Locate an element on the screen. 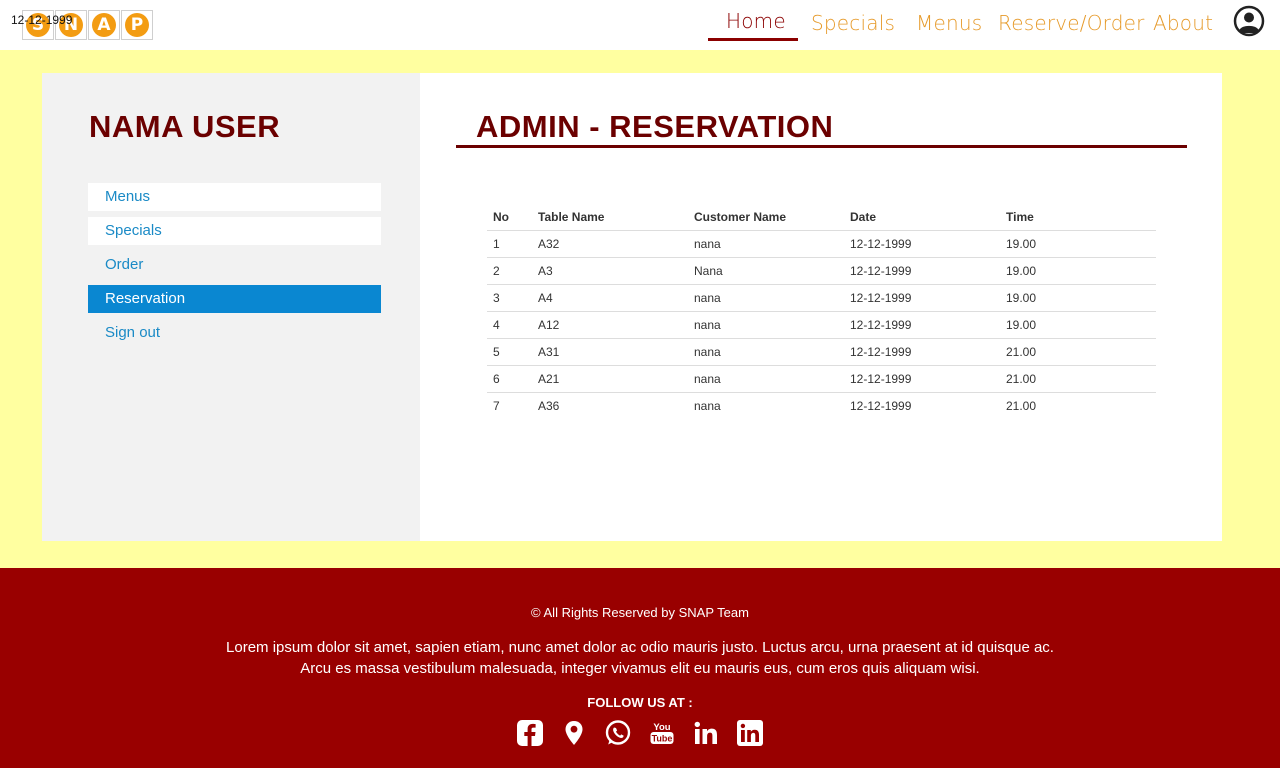 The height and width of the screenshot is (768, 1280). table-row: 3 A4 nana 12-12-1999 19.00 is located at coordinates (821, 298).